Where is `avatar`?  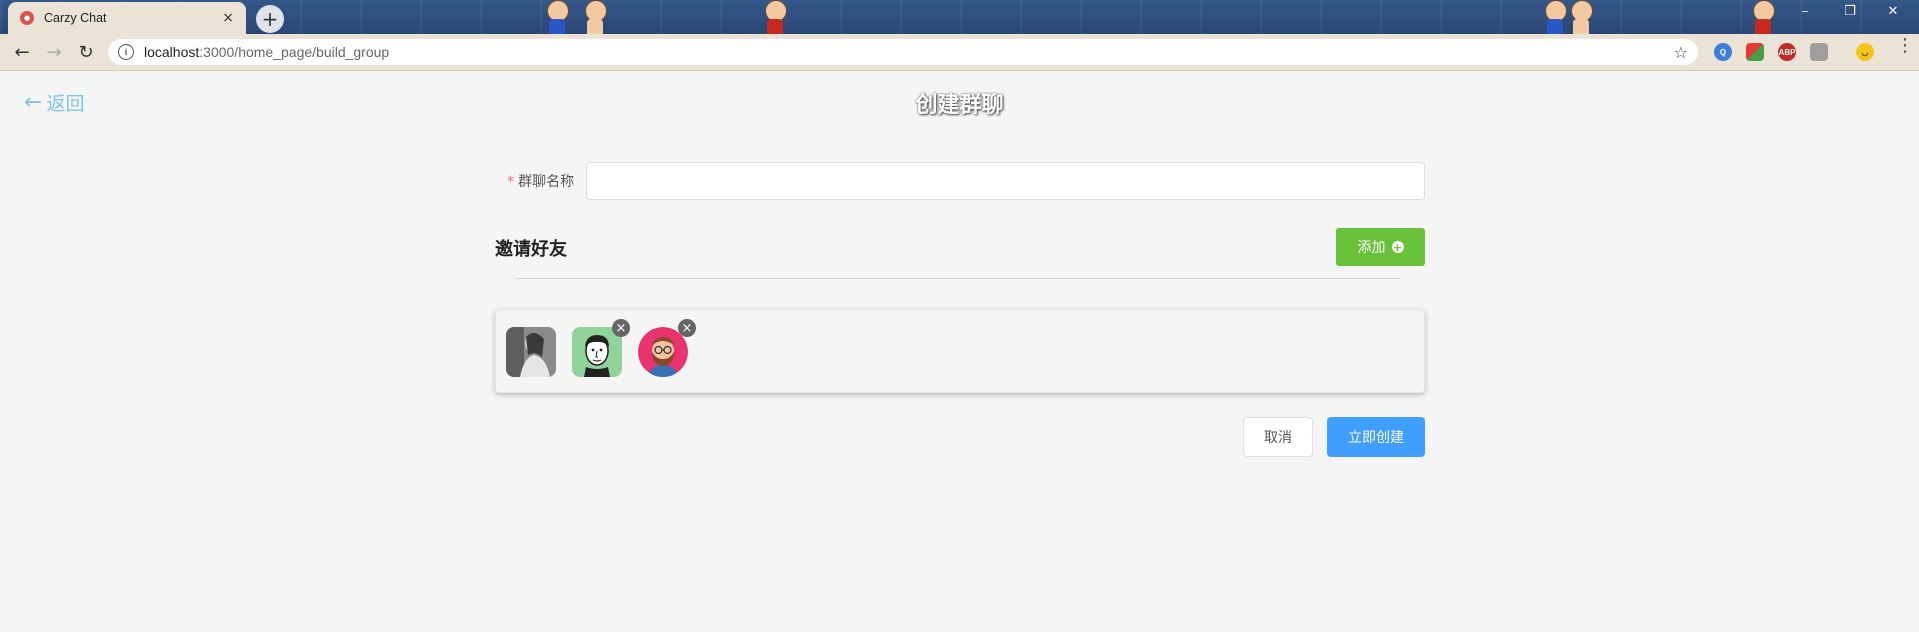
avatar is located at coordinates (531, 352).